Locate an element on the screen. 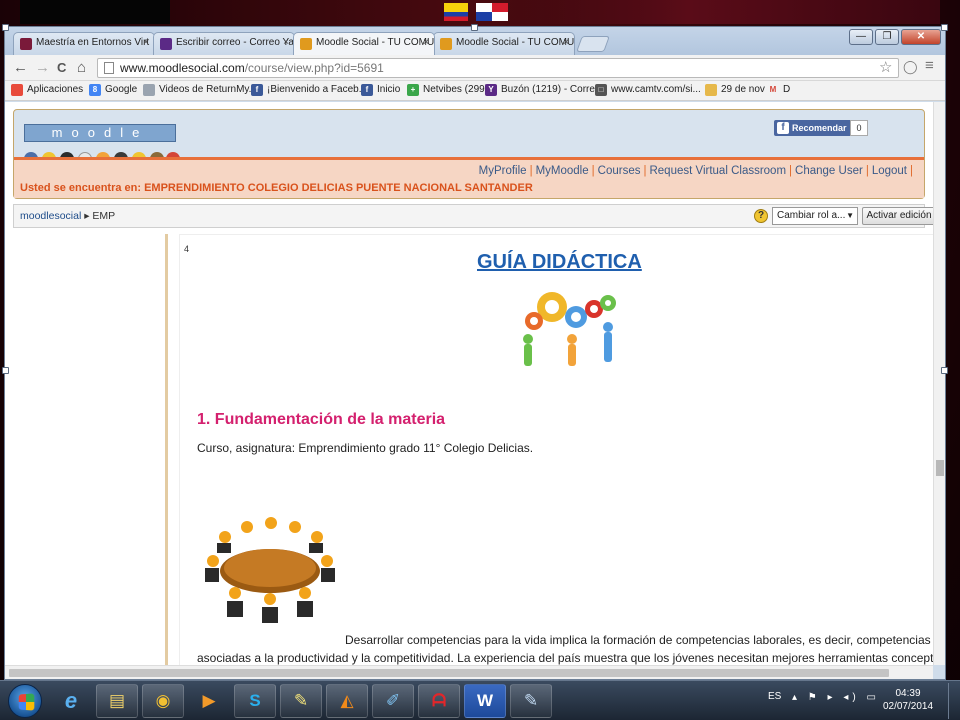  left-column is located at coordinates (88, 449).